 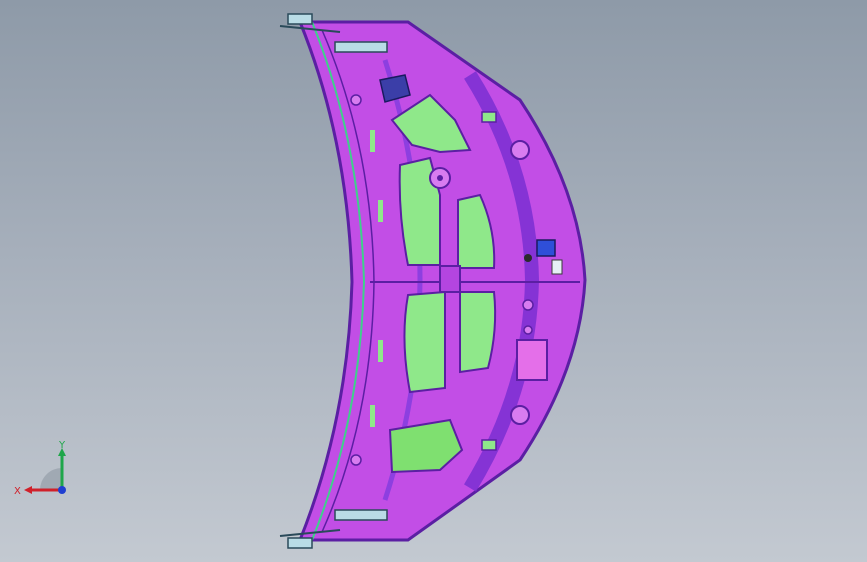 What do you see at coordinates (361, 515) in the screenshot?
I see `hinge-bottom-plate` at bounding box center [361, 515].